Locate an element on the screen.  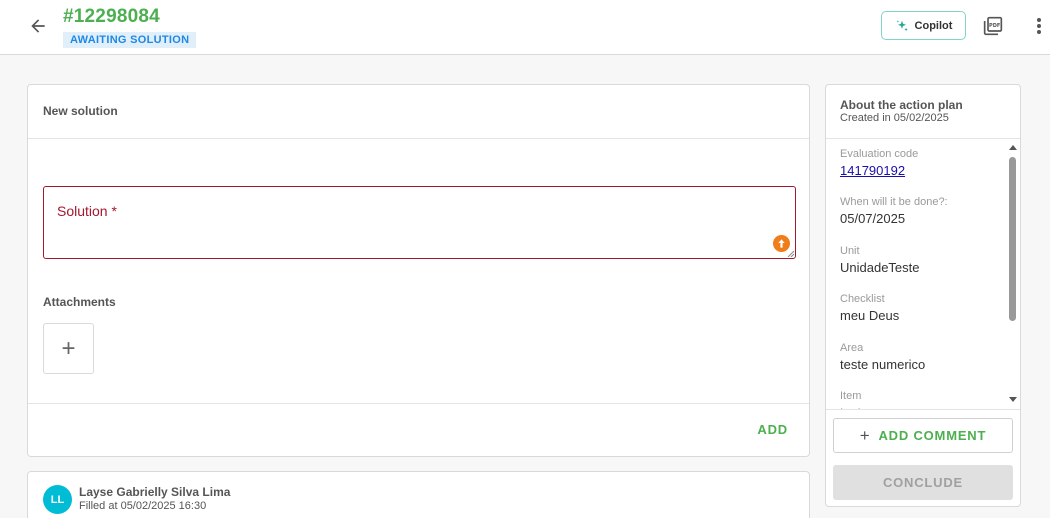
detail-due-date: When will it be done?: 05/07/2025 is located at coordinates (894, 211).